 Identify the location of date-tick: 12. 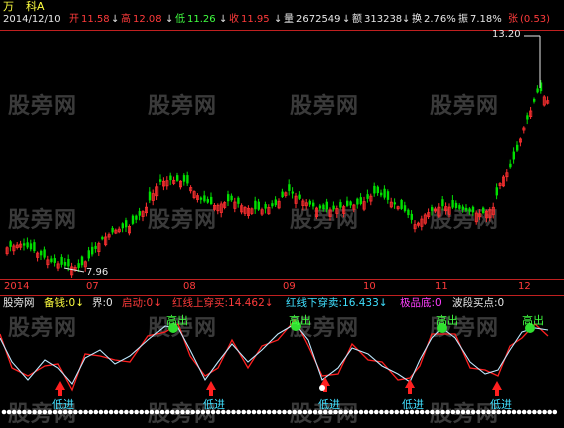
(524, 286).